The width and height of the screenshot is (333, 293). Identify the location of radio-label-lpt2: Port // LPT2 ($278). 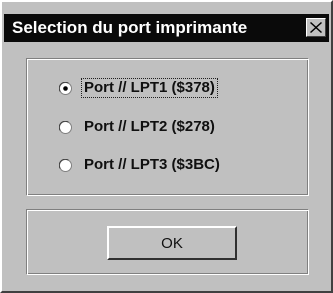
(149, 127).